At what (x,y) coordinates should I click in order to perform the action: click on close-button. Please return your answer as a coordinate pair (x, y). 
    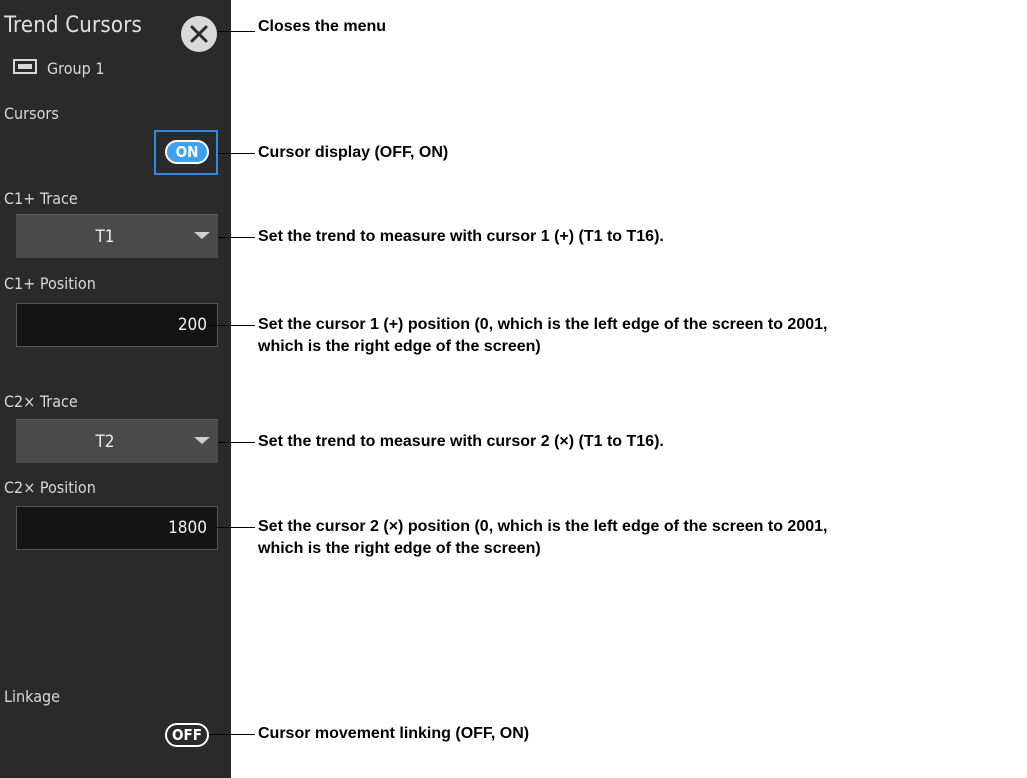
    Looking at the image, I should click on (199, 34).